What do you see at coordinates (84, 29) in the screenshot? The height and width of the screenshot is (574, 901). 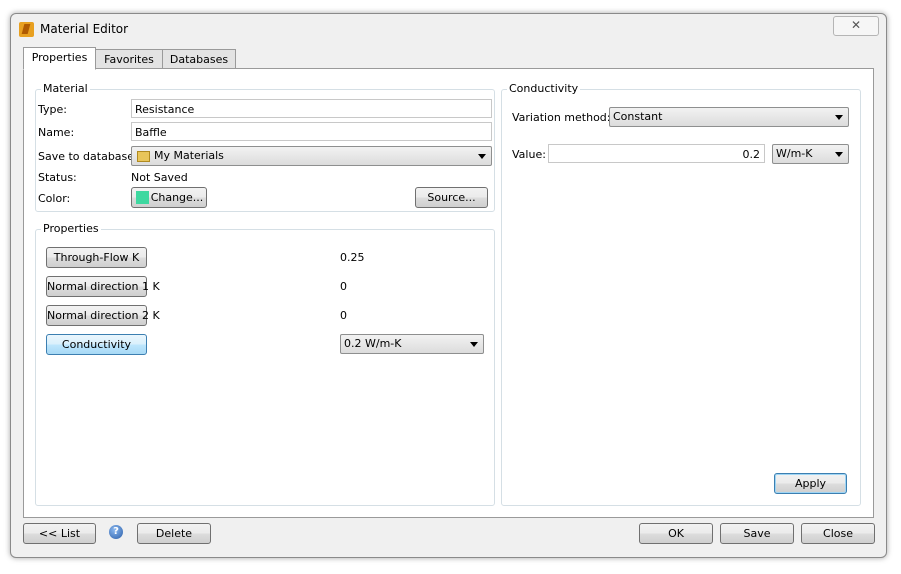 I see `window-title: Material Editor` at bounding box center [84, 29].